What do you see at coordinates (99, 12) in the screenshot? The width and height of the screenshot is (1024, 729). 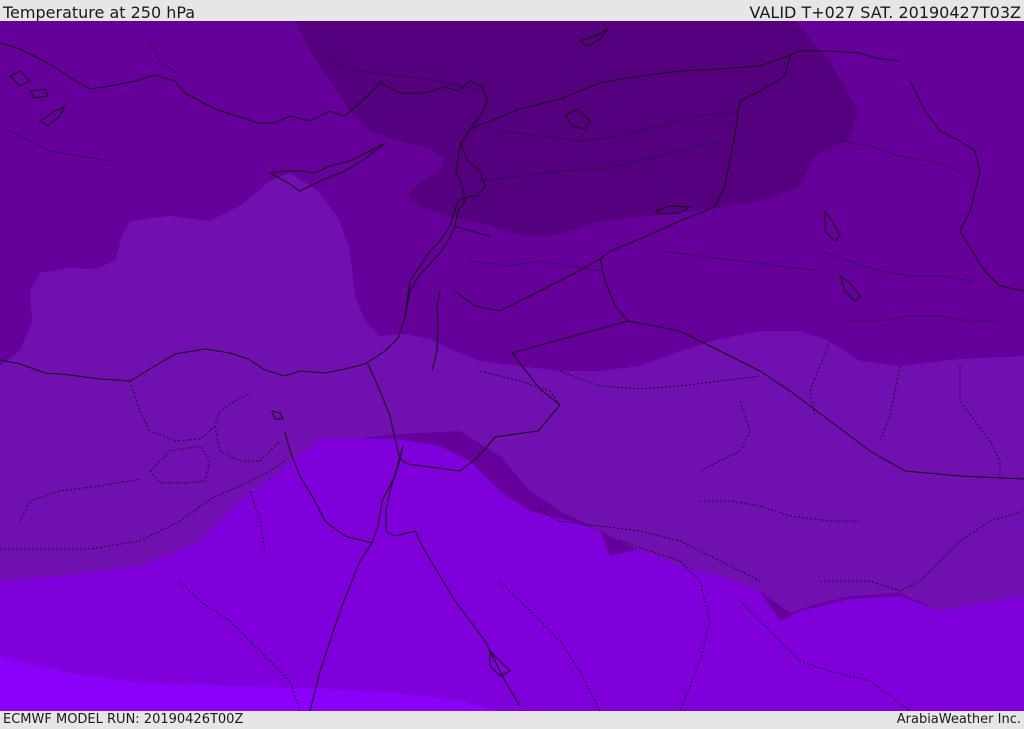 I see `map-title: Temperature at 250 hPa` at bounding box center [99, 12].